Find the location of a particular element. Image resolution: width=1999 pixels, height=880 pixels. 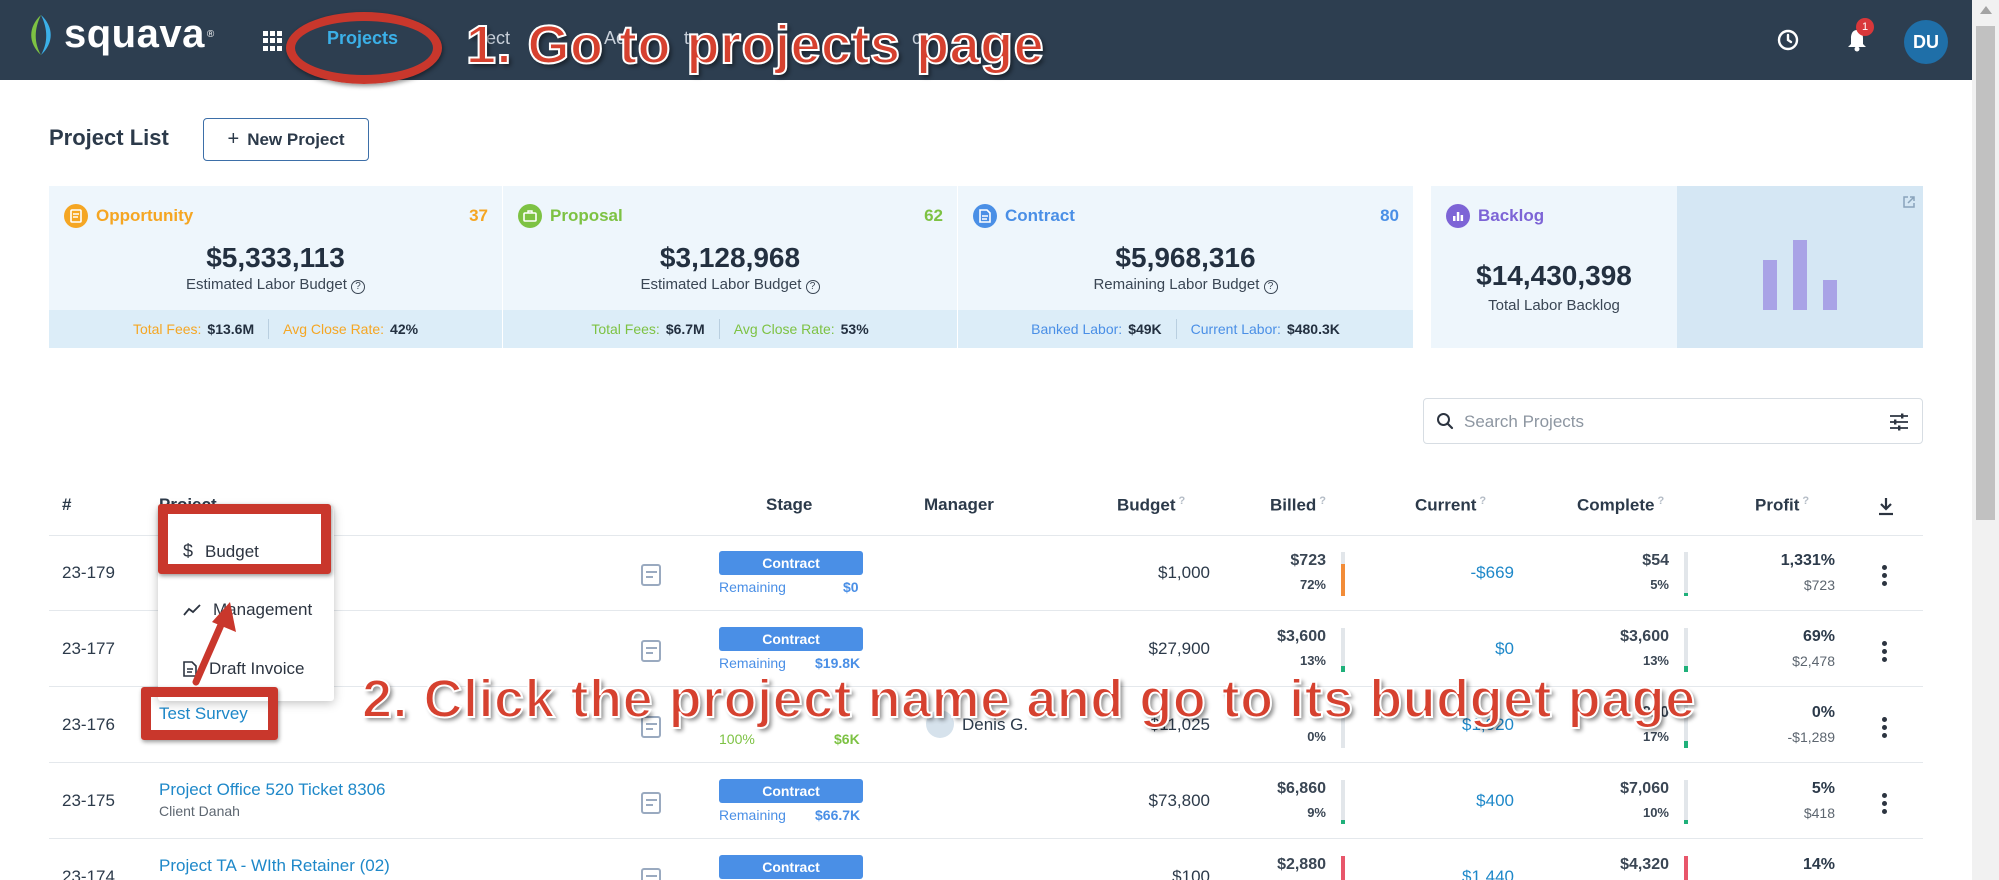

user-avatar: DU is located at coordinates (1926, 42).